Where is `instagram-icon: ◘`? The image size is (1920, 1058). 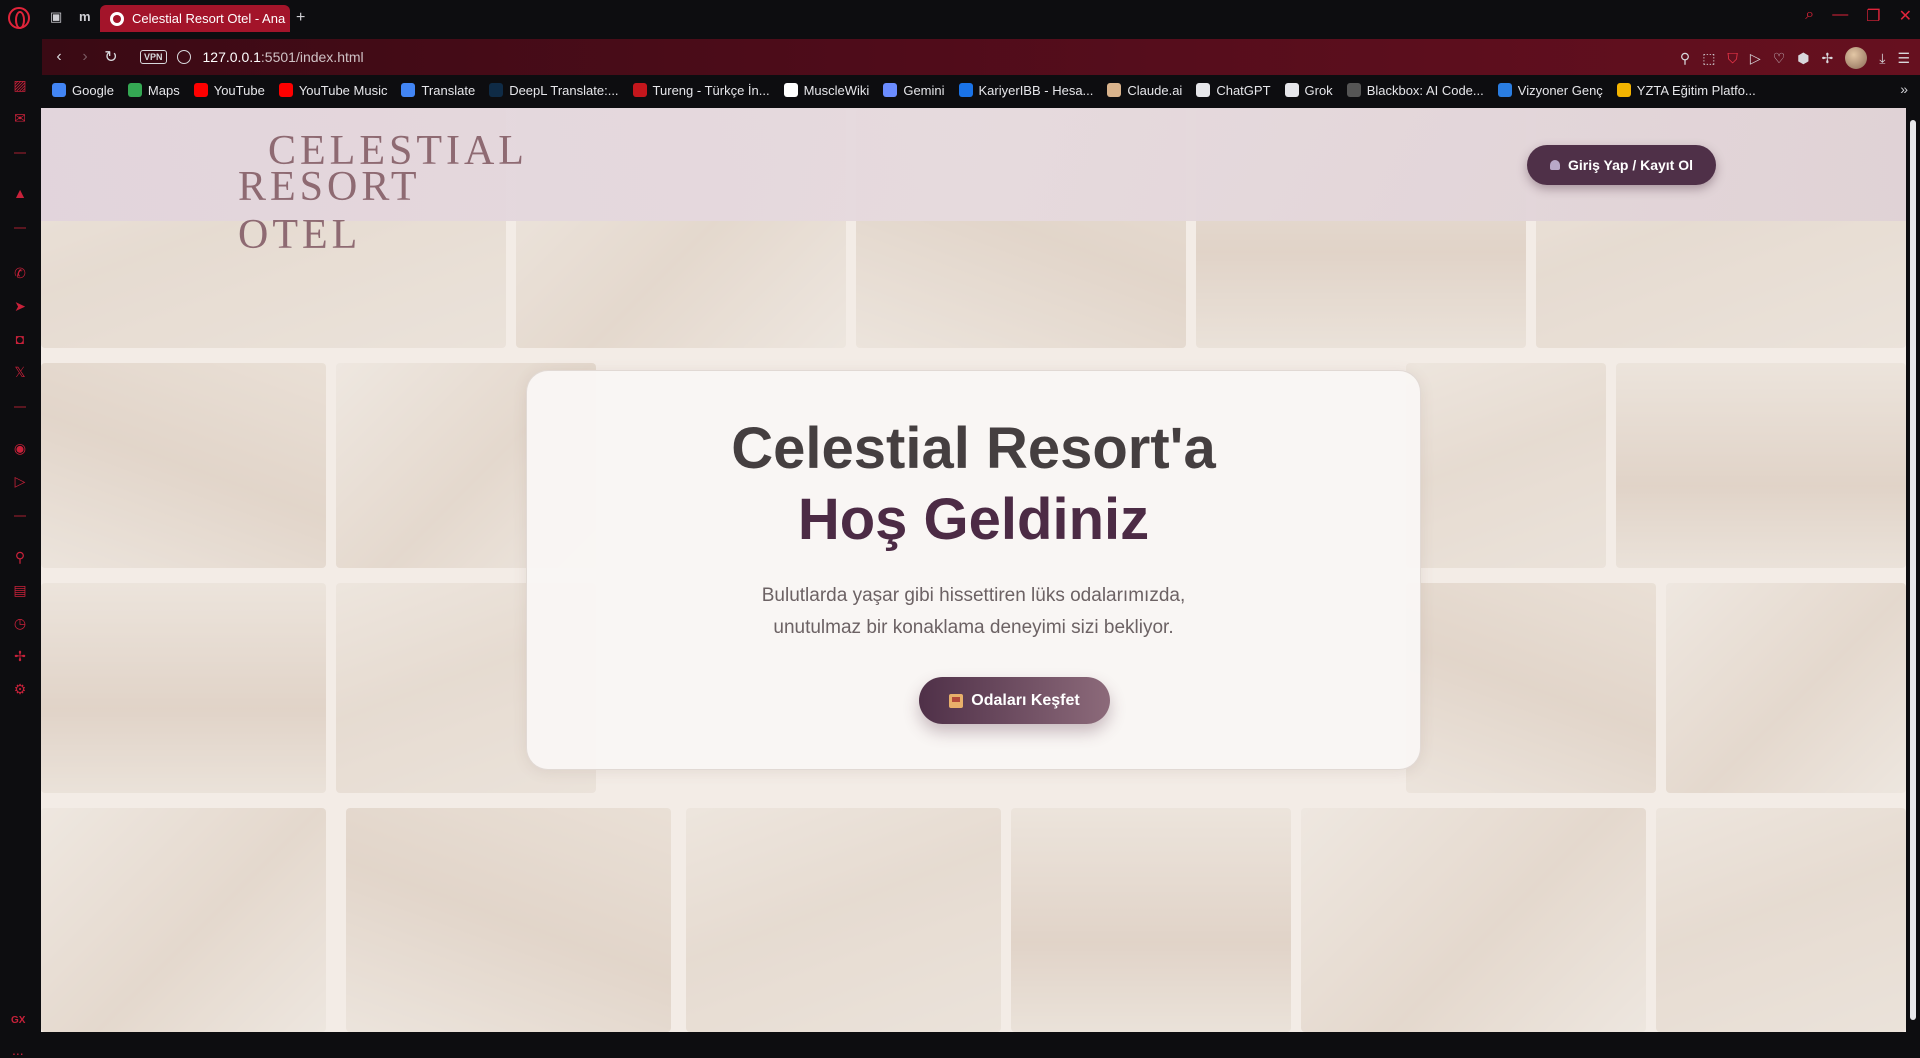 instagram-icon: ◘ is located at coordinates (20, 339).